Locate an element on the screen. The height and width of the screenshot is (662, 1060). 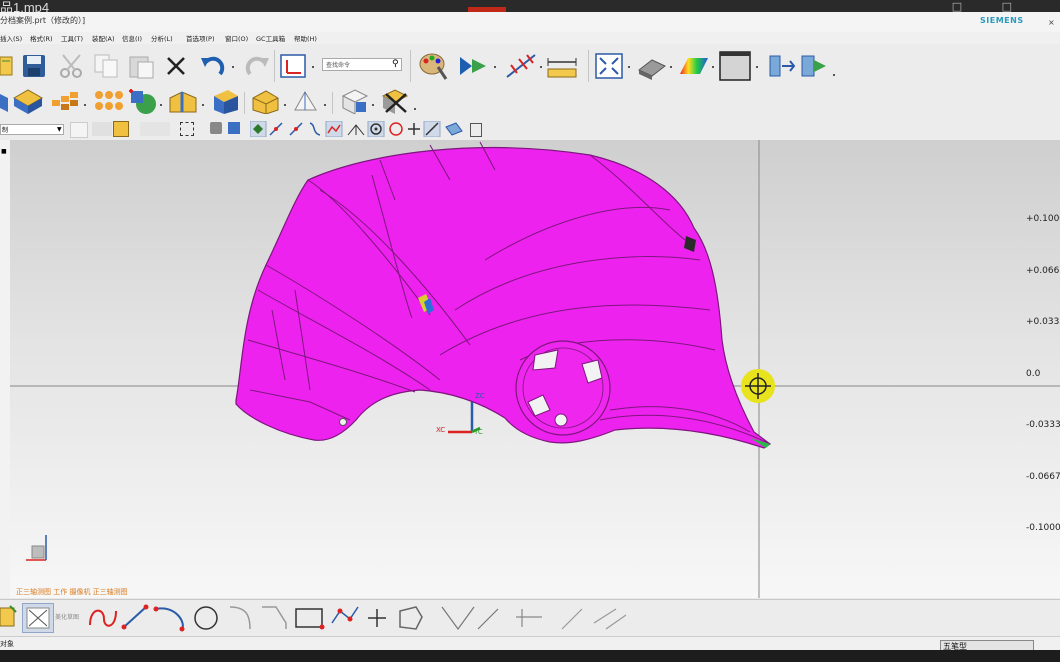
delete-face-icon is located at coordinates (395, 103).